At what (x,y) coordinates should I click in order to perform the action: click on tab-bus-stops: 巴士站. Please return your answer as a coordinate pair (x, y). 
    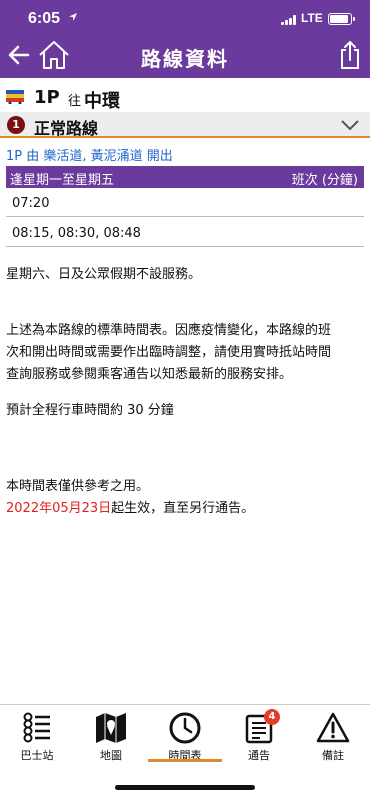
    Looking at the image, I should click on (37, 735).